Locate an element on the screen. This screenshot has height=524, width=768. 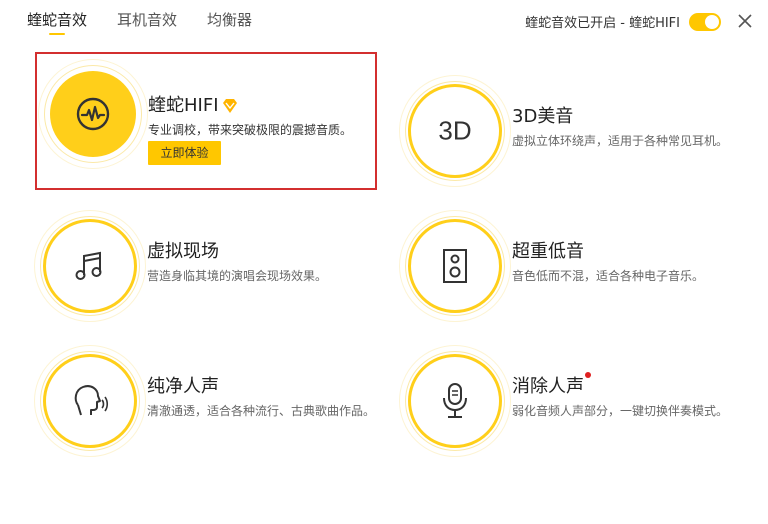
effects-toggle is located at coordinates (705, 22).